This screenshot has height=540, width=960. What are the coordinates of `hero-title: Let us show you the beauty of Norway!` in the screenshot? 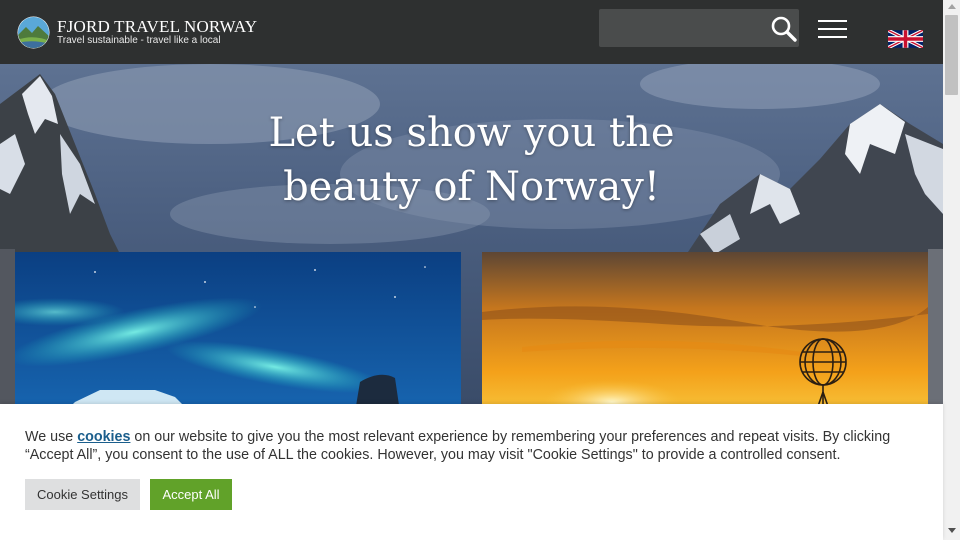 It's located at (471, 160).